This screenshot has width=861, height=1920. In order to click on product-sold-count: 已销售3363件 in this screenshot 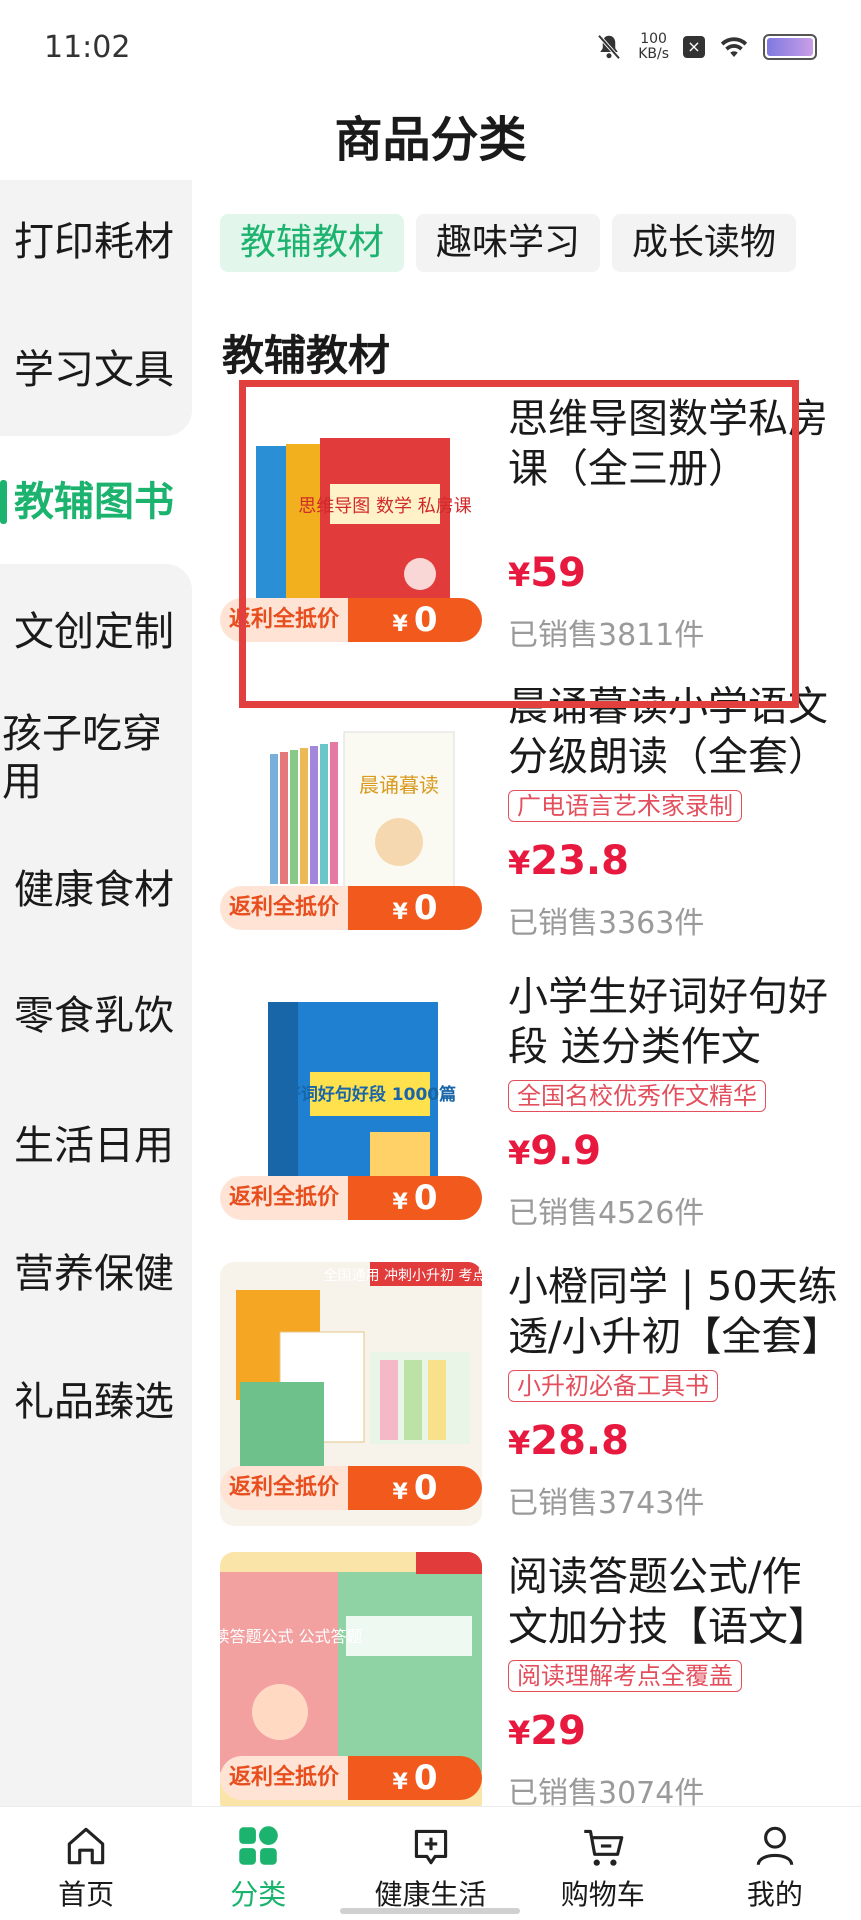, I will do `click(606, 923)`.